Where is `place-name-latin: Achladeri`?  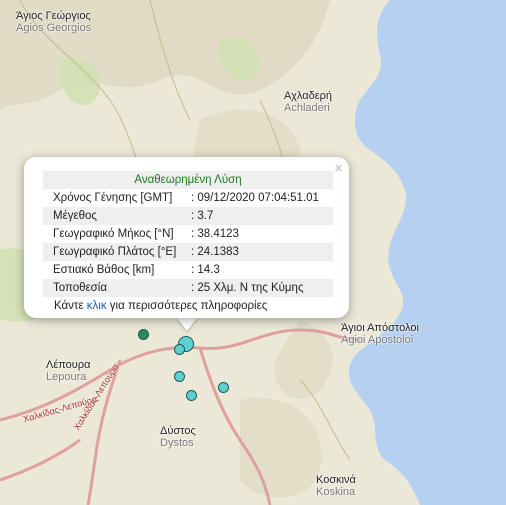
place-name-latin: Achladeri is located at coordinates (307, 108).